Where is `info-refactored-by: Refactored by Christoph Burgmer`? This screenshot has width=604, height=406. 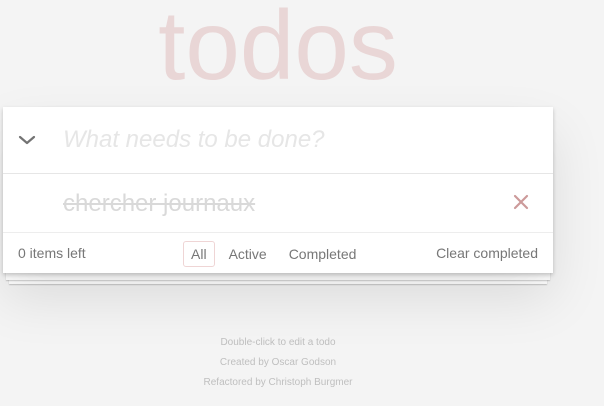 info-refactored-by: Refactored by Christoph Burgmer is located at coordinates (278, 382).